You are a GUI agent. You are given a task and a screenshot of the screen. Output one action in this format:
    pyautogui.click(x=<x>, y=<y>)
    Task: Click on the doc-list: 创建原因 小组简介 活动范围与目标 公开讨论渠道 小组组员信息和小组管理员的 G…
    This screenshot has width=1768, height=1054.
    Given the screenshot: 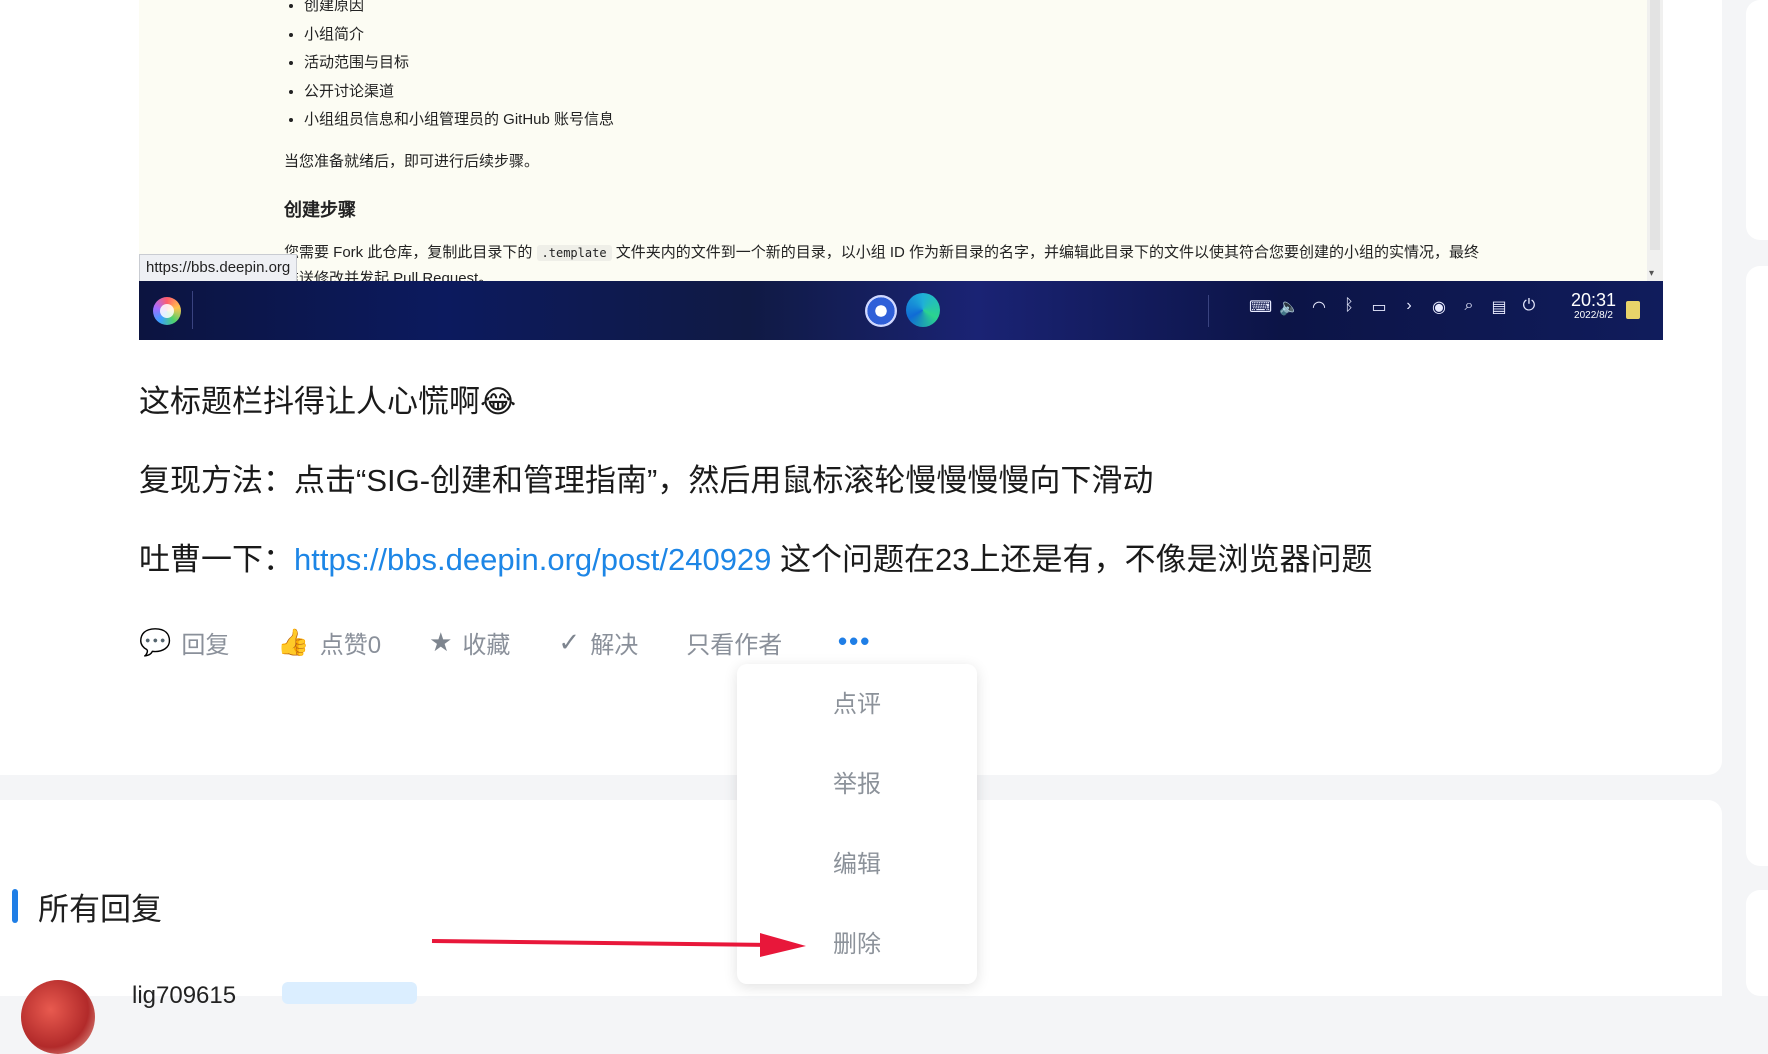 What is the action you would take?
    pyautogui.click(x=449, y=67)
    